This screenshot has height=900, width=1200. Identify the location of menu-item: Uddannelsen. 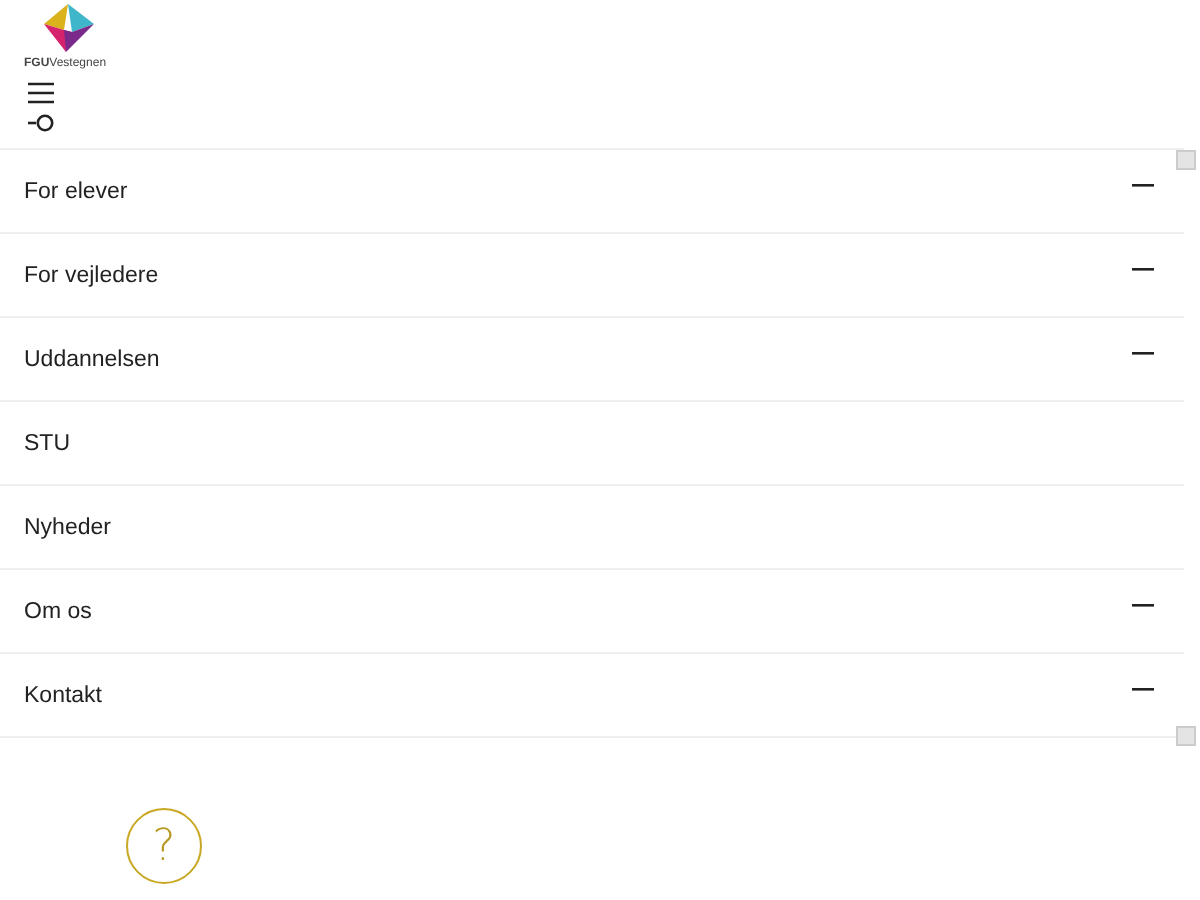
(92, 359).